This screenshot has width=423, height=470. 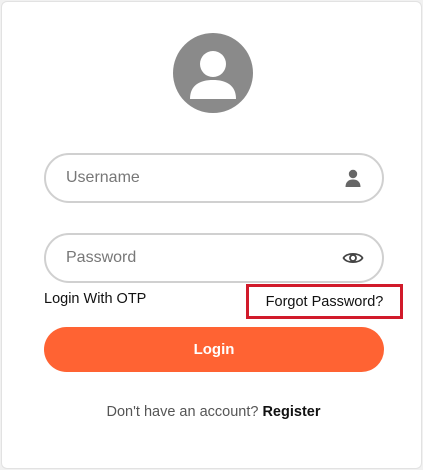 What do you see at coordinates (353, 178) in the screenshot?
I see `person-icon` at bounding box center [353, 178].